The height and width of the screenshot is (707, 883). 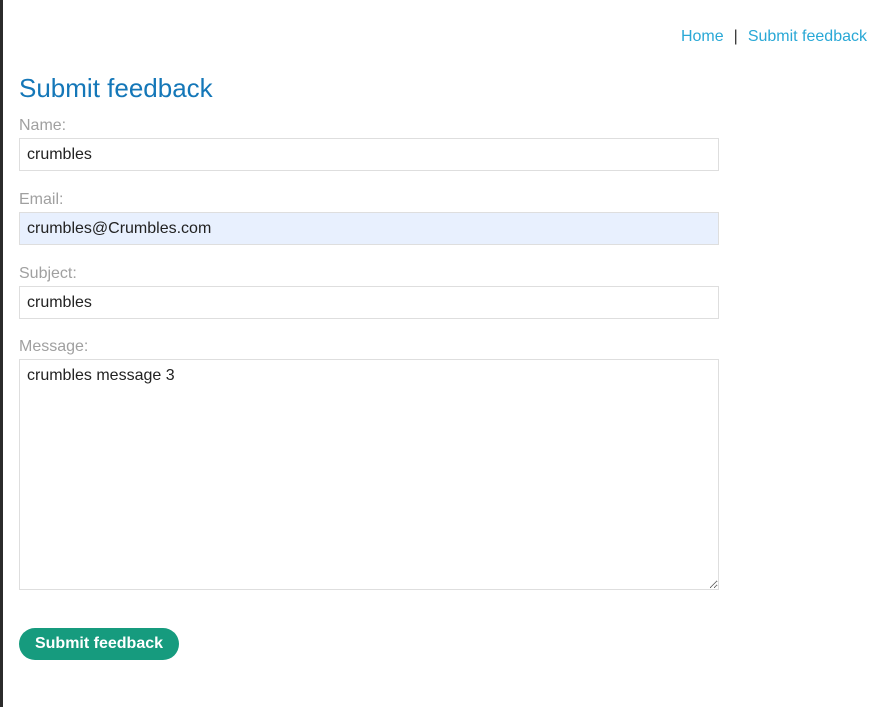 I want to click on nav-submit-feedback-link: Submit feedback, so click(x=807, y=36).